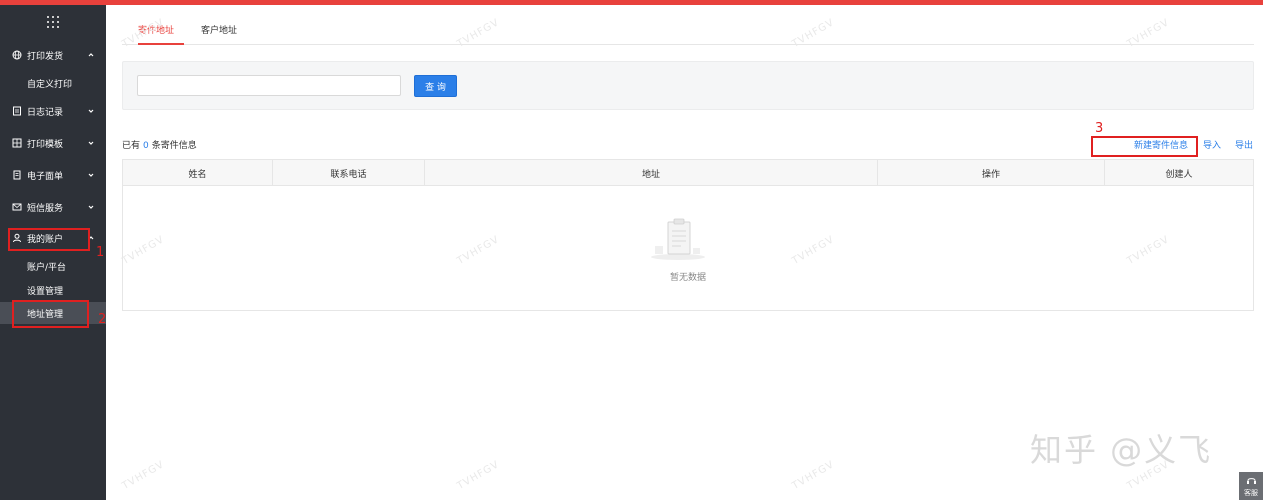 This screenshot has height=500, width=1263. What do you see at coordinates (219, 29) in the screenshot?
I see `tab-customer-address: 客户地址` at bounding box center [219, 29].